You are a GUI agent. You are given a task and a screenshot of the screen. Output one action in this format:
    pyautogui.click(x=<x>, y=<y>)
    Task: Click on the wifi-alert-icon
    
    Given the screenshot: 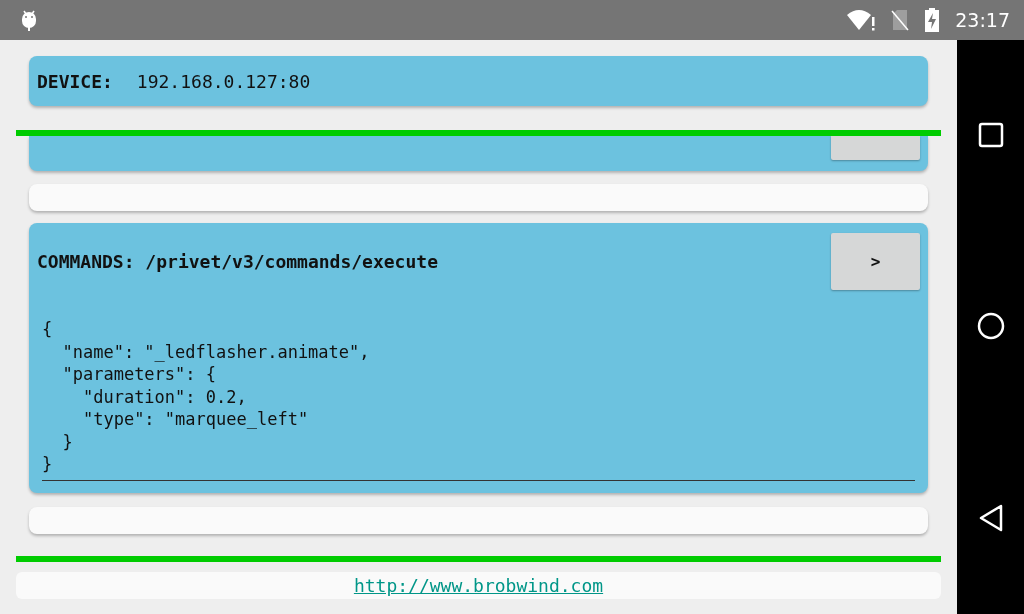 What is the action you would take?
    pyautogui.click(x=861, y=20)
    